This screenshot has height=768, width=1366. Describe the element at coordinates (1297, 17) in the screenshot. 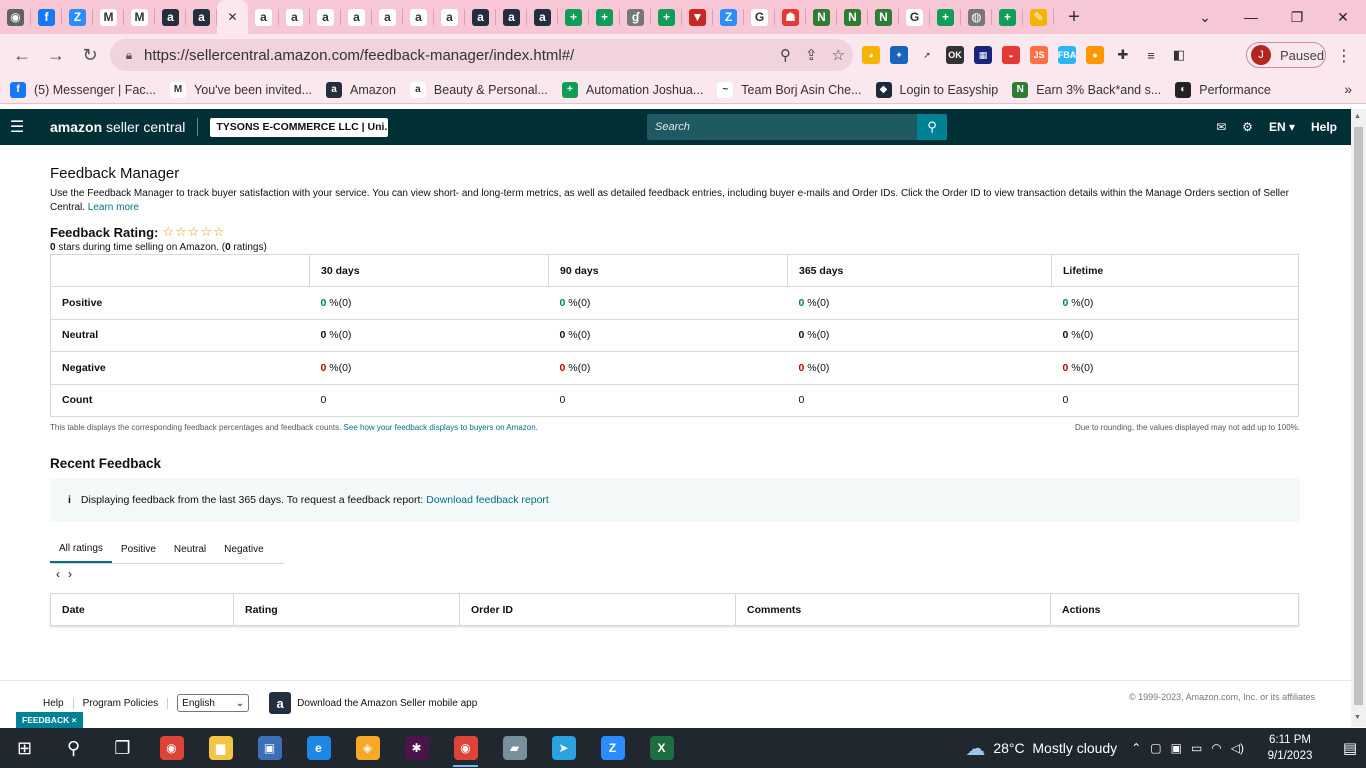

I see `maximize-button: ❐` at that location.